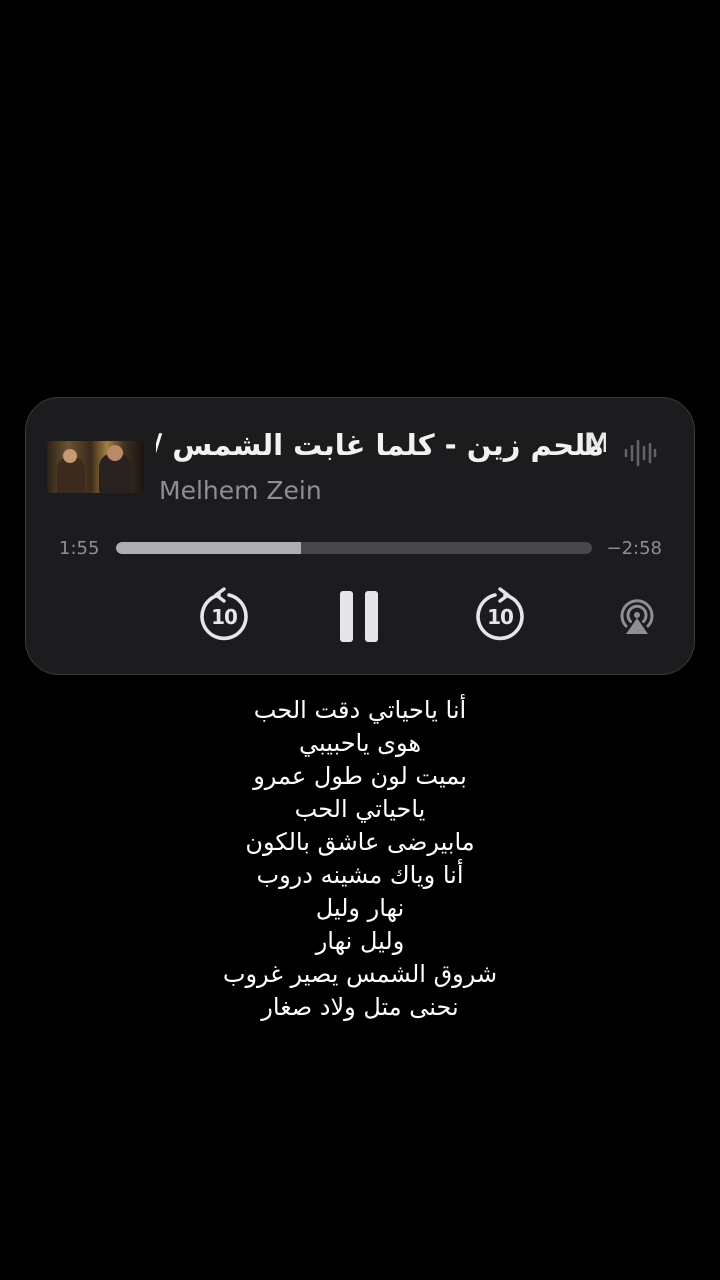  I want to click on pause-button, so click(360, 616).